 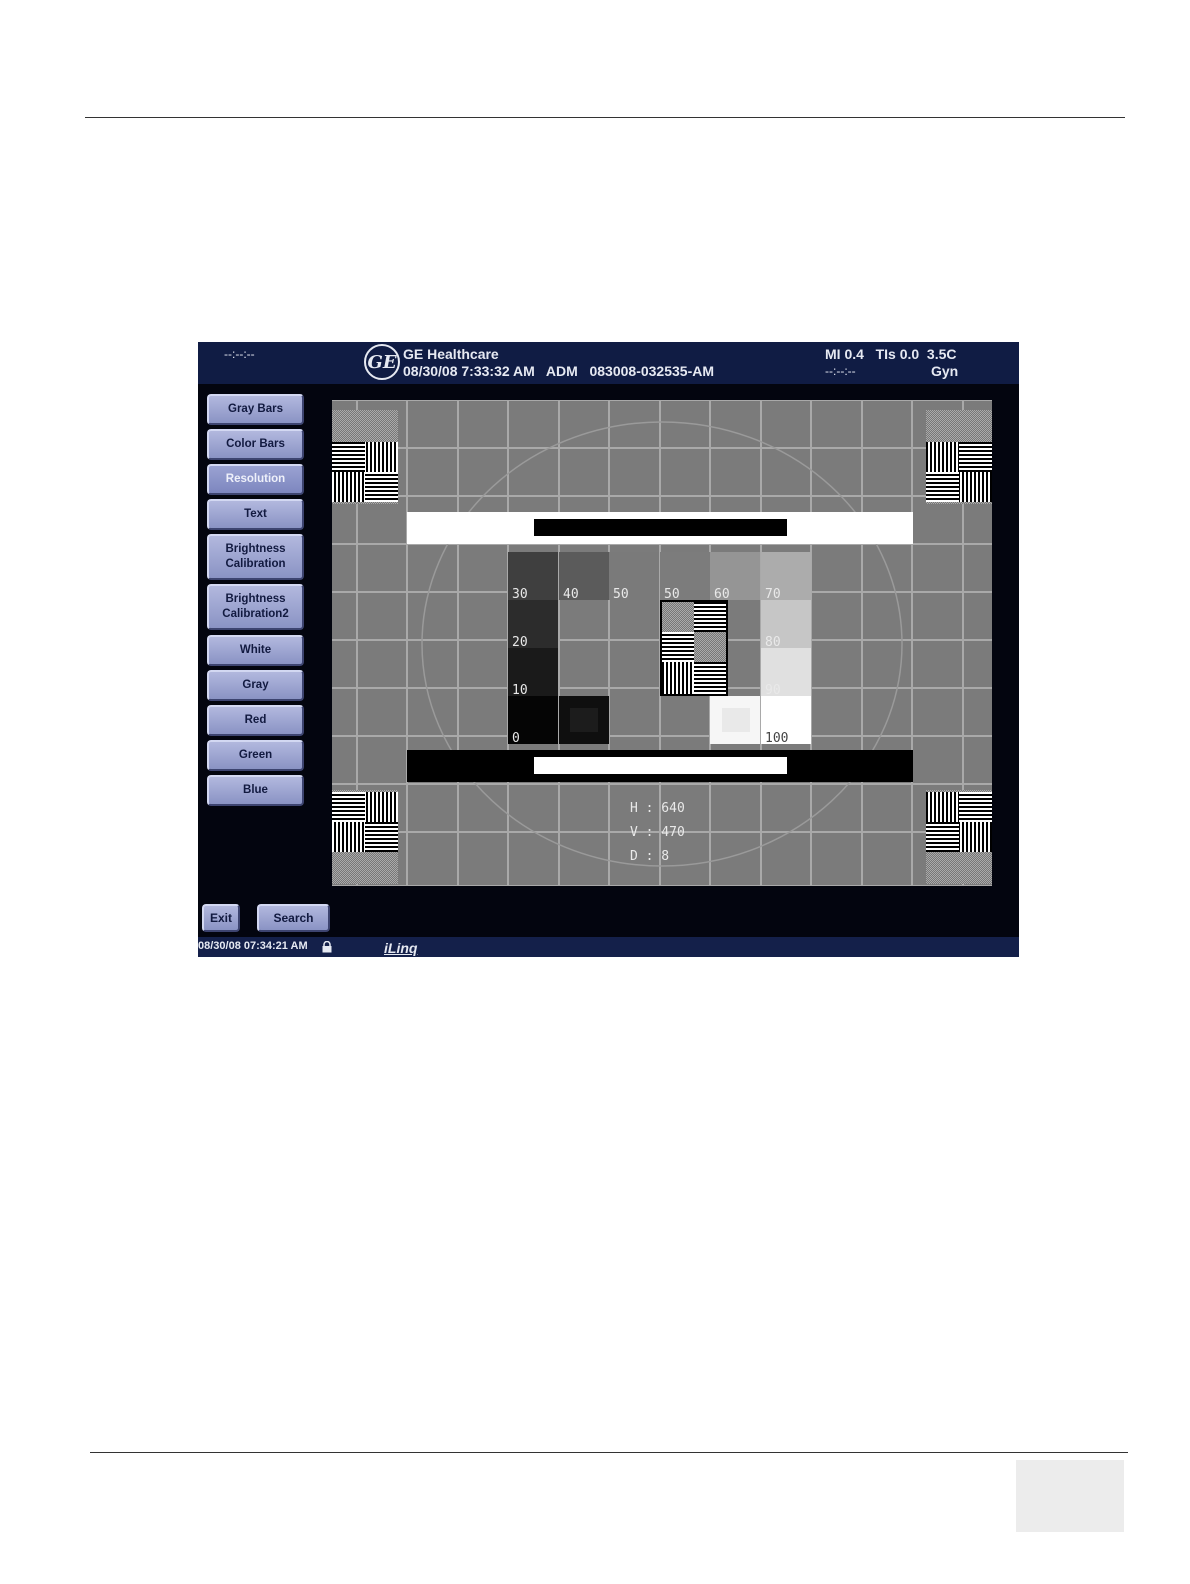 What do you see at coordinates (605, 117) in the screenshot?
I see `page-header-rule` at bounding box center [605, 117].